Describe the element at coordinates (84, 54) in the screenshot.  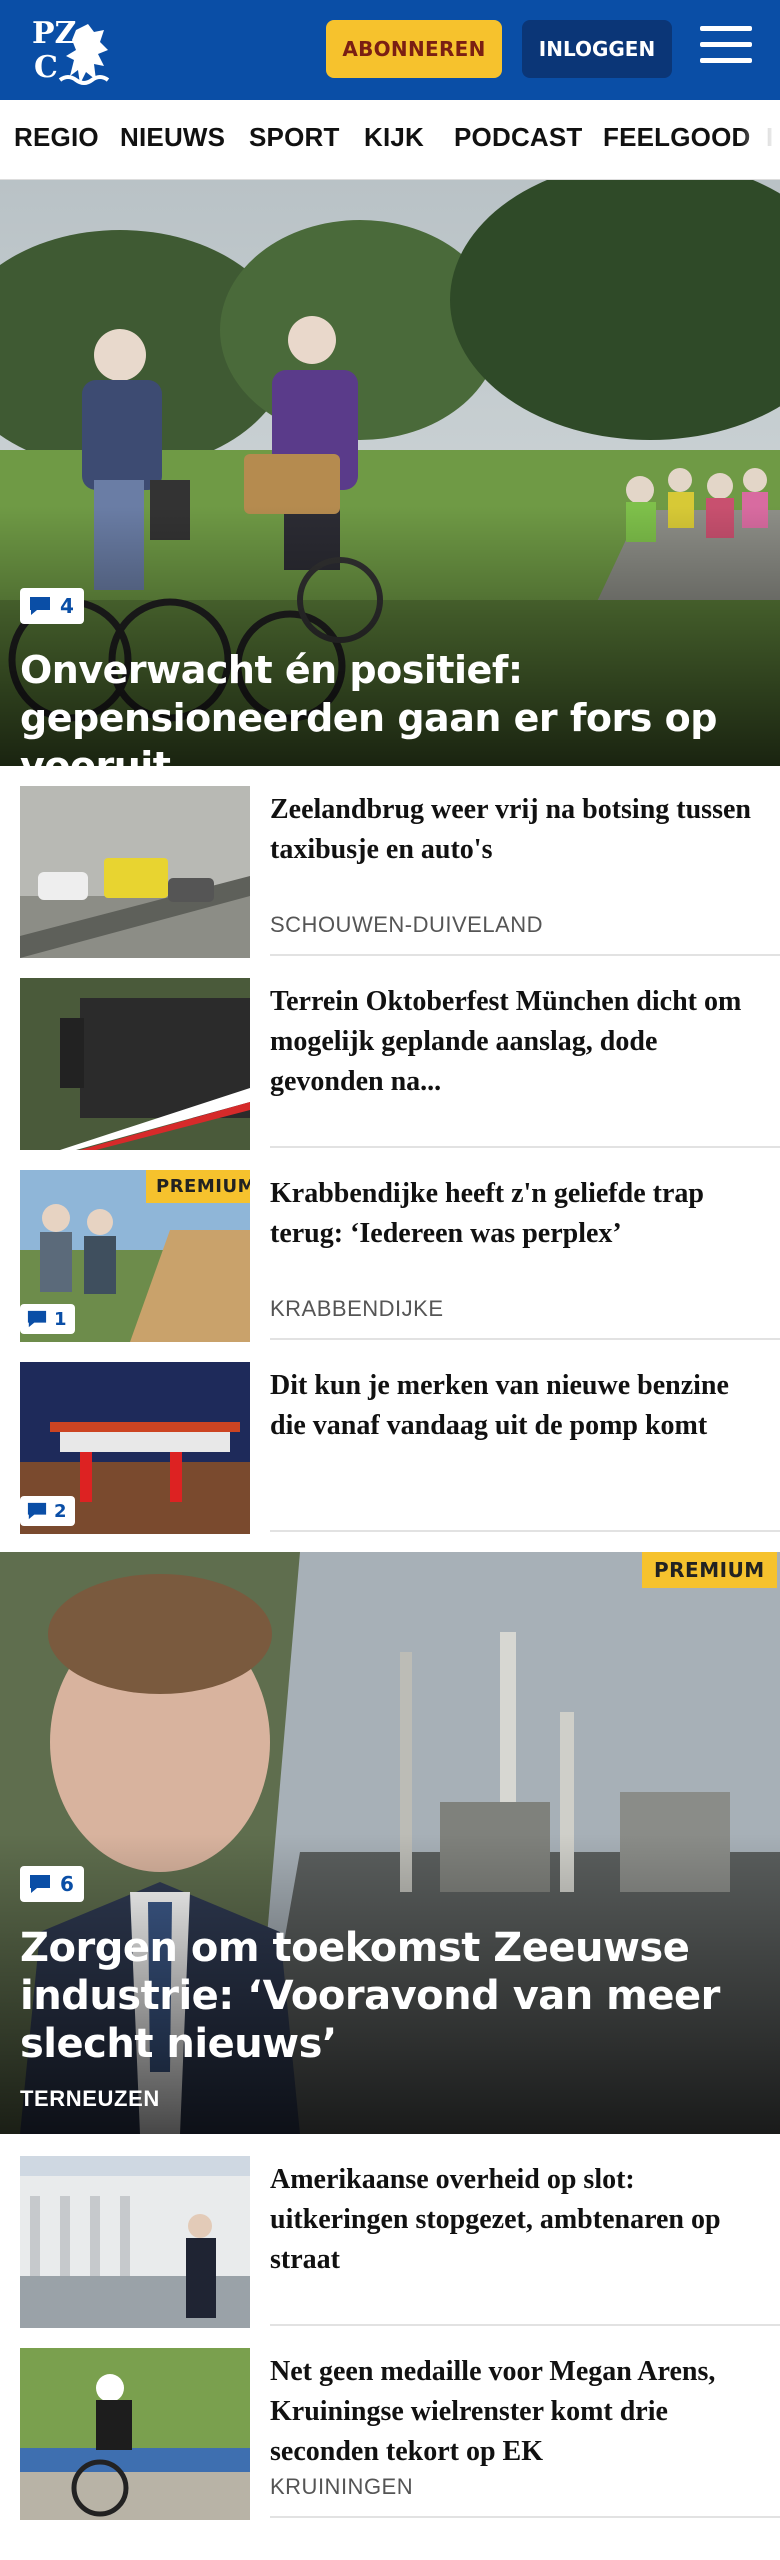
I see `zeeland-lion-icon` at that location.